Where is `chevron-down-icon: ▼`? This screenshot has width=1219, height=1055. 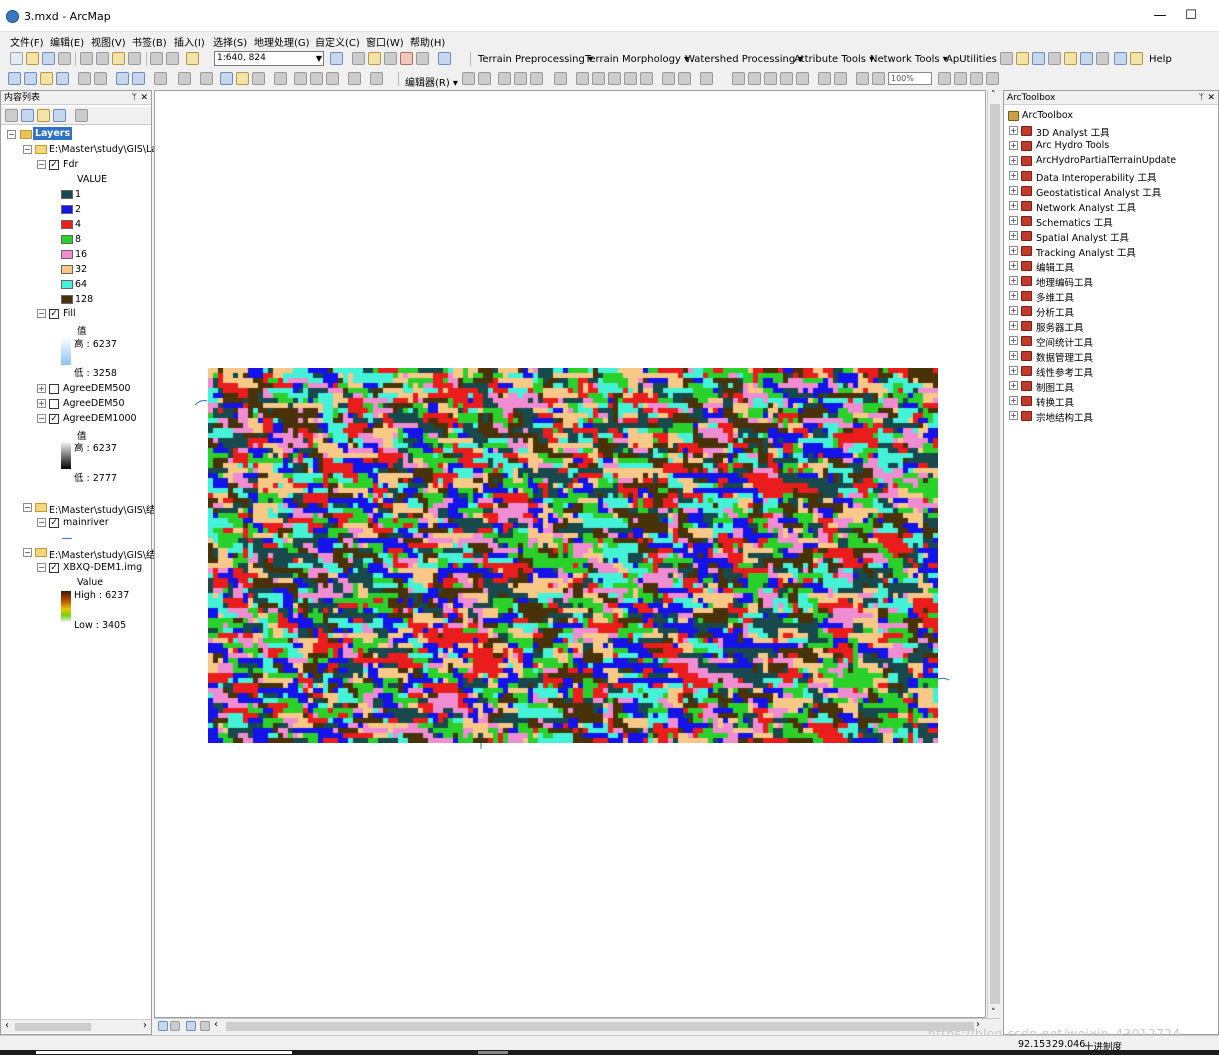
chevron-down-icon: ▼ is located at coordinates (319, 58).